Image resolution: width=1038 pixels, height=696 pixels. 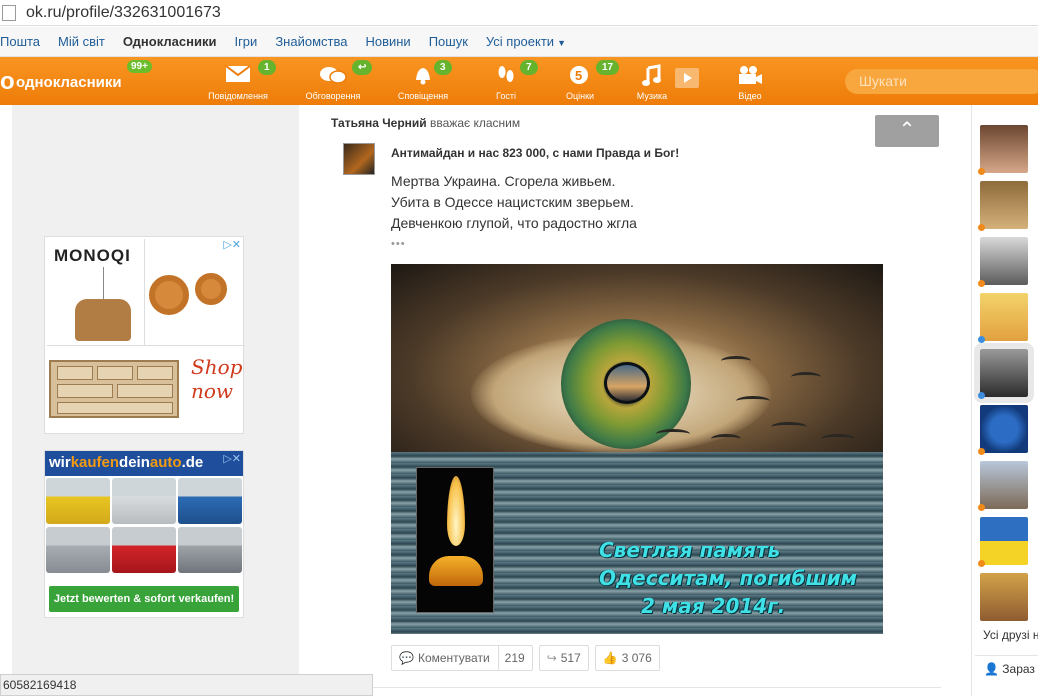 I want to click on portal-link-mail: Пошта, so click(x=20, y=41).